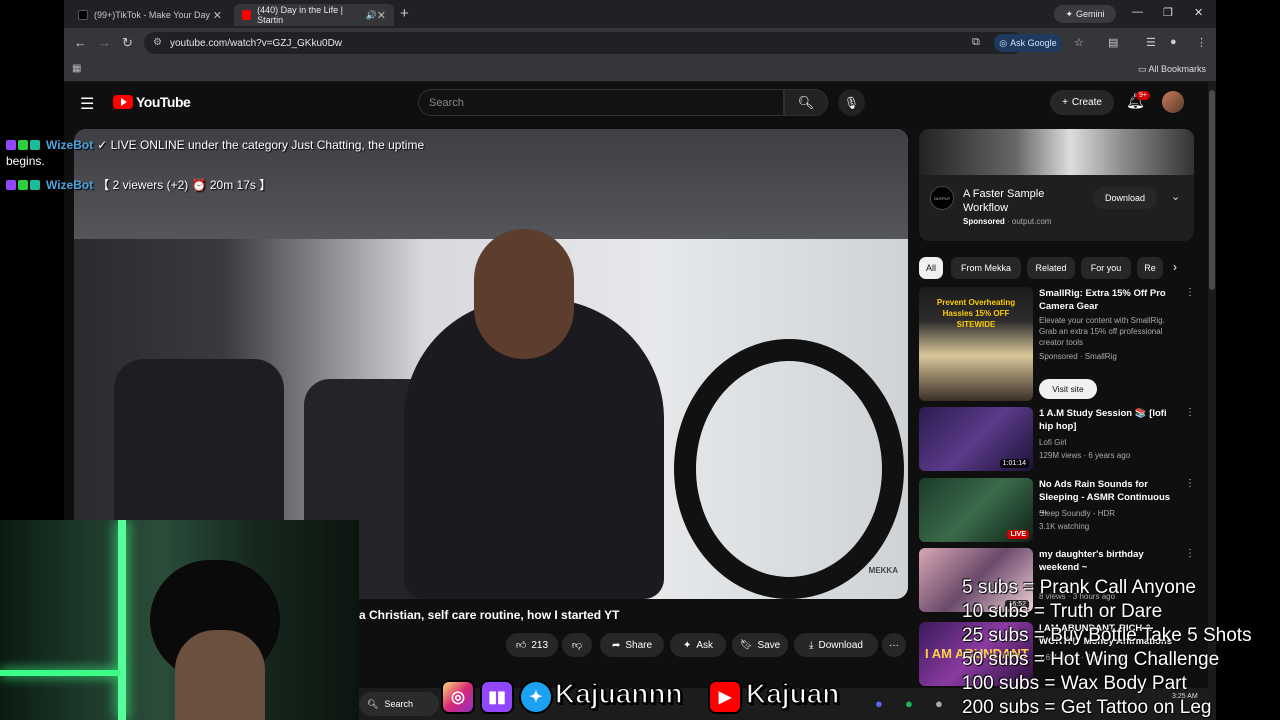 This screenshot has height=720, width=1280. What do you see at coordinates (152, 102) in the screenshot?
I see `youtube-logo: YouTube` at bounding box center [152, 102].